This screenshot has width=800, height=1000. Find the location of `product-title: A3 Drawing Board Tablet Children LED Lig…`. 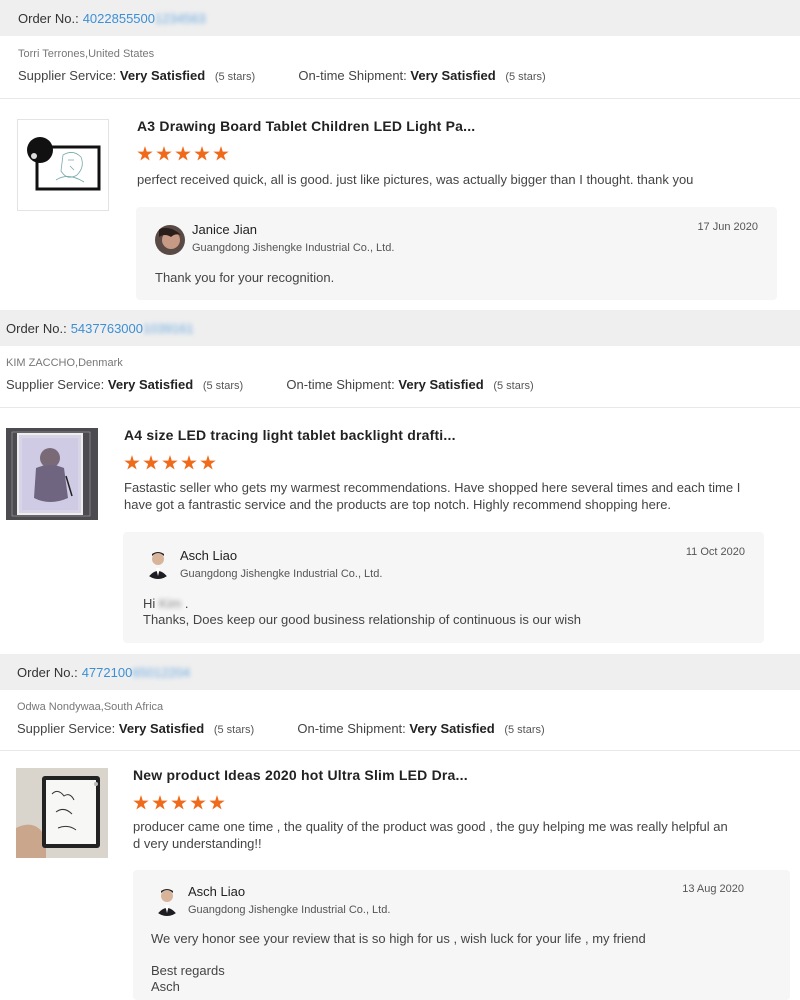

product-title: A3 Drawing Board Tablet Children LED Lig… is located at coordinates (306, 126).